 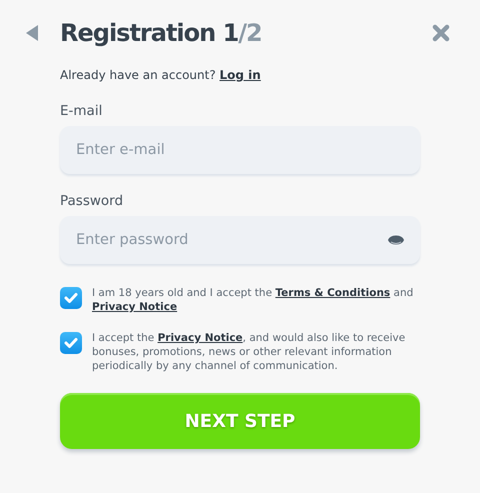 I want to click on eye-icon, so click(x=396, y=240).